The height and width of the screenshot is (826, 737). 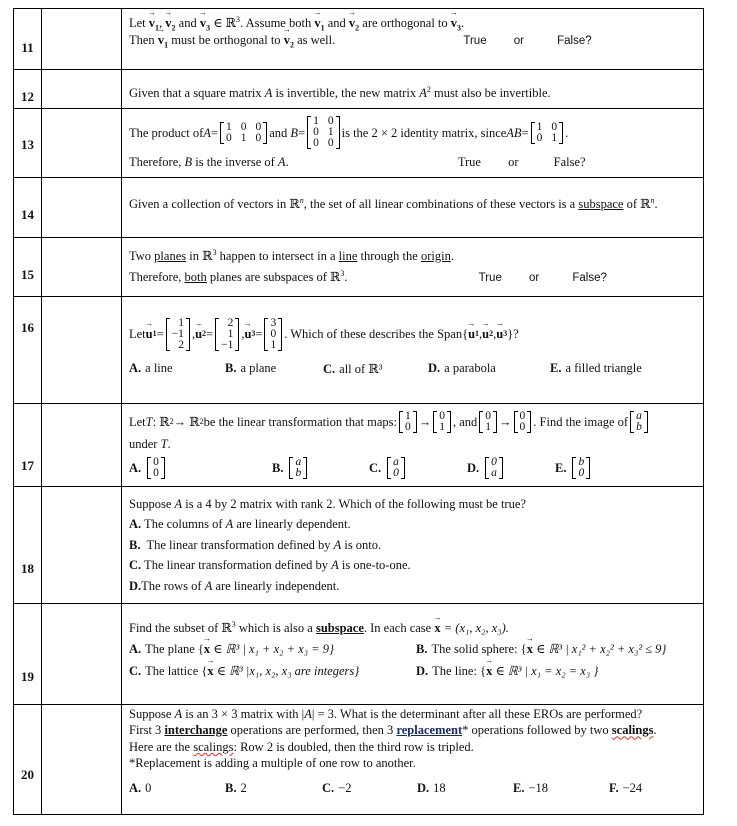 What do you see at coordinates (27, 143) in the screenshot?
I see `question-number: 13` at bounding box center [27, 143].